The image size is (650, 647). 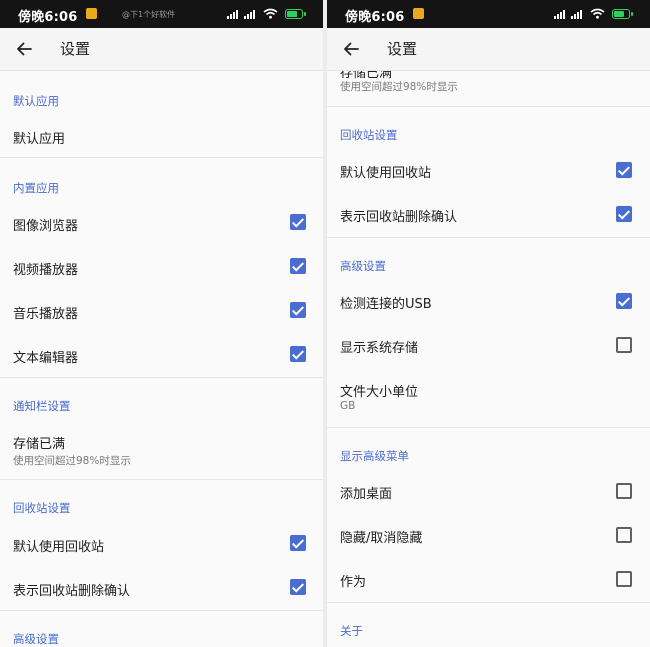 What do you see at coordinates (36, 188) in the screenshot?
I see `section-header-builtin-apps: 内置应用` at bounding box center [36, 188].